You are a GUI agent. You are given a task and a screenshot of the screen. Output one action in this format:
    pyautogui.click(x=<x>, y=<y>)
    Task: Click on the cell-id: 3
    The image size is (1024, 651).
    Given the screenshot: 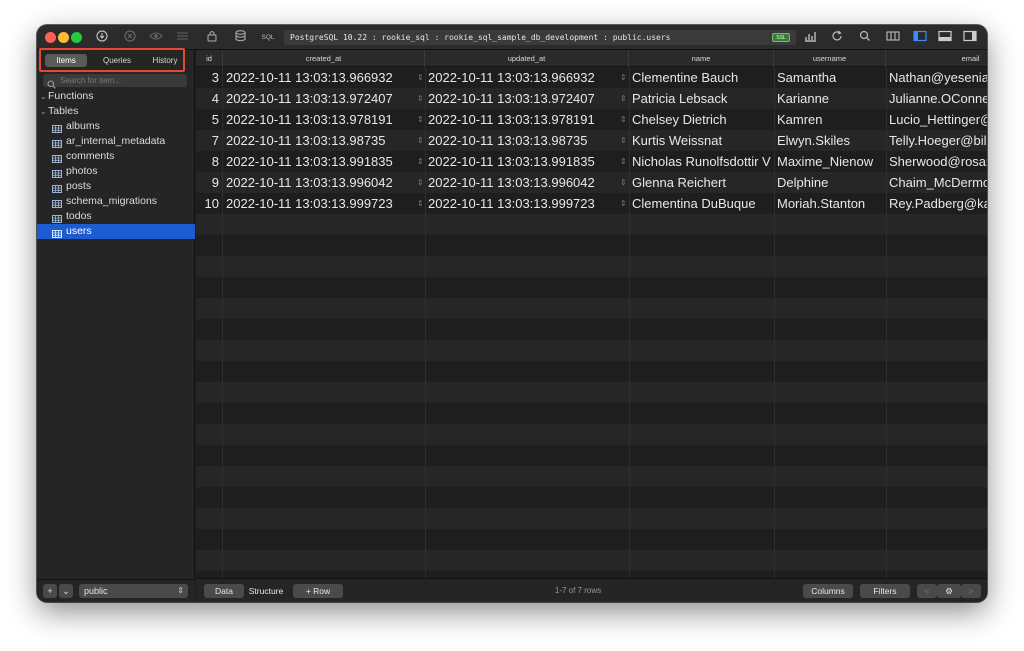 What is the action you would take?
    pyautogui.click(x=209, y=77)
    